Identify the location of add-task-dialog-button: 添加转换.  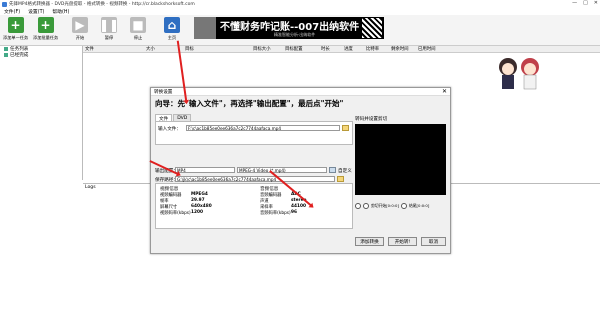
(369, 241).